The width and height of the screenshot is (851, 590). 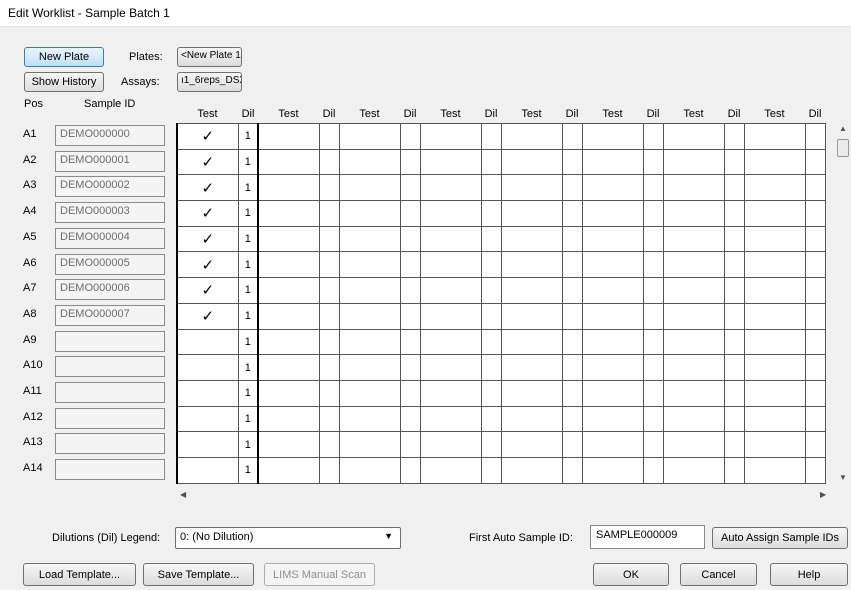 What do you see at coordinates (110, 238) in the screenshot?
I see `sample-id-field: DEMO000004` at bounding box center [110, 238].